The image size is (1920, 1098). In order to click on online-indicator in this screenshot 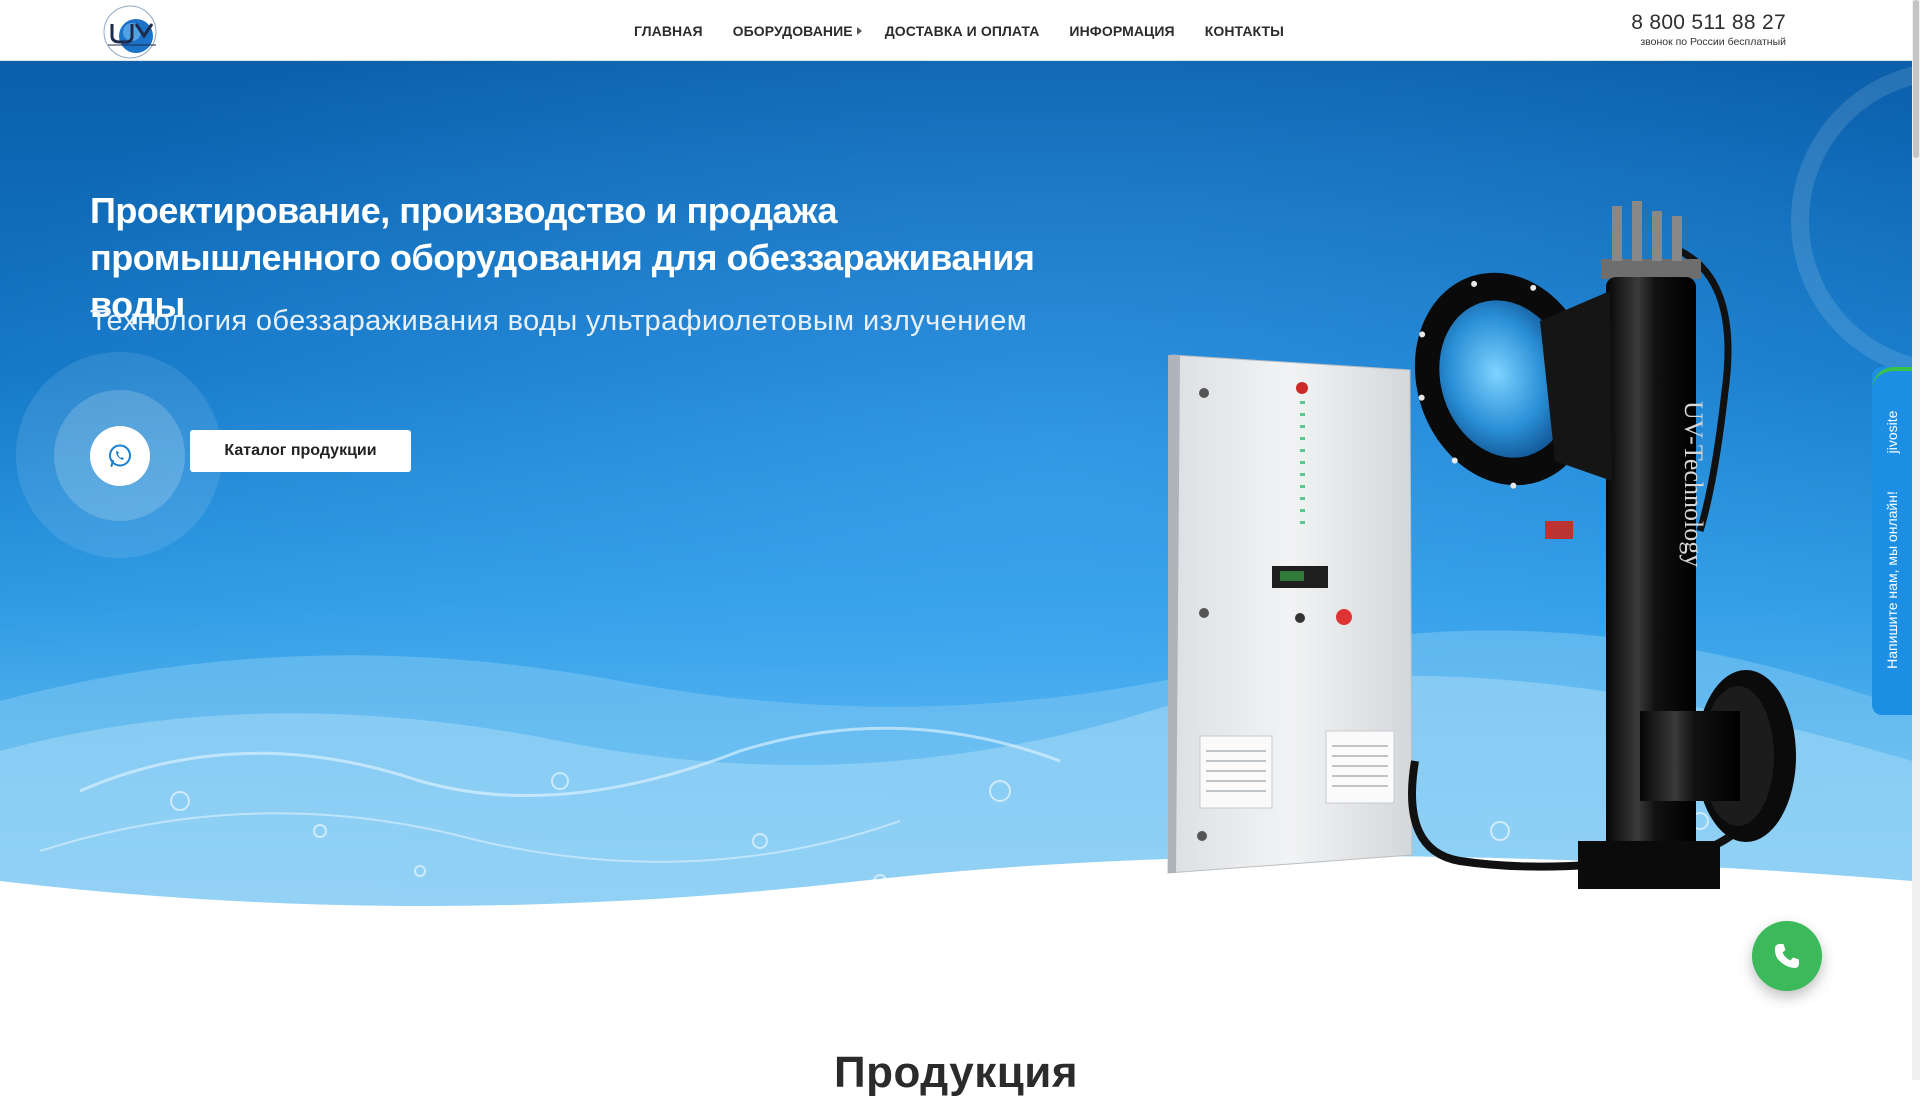, I will do `click(1892, 378)`.